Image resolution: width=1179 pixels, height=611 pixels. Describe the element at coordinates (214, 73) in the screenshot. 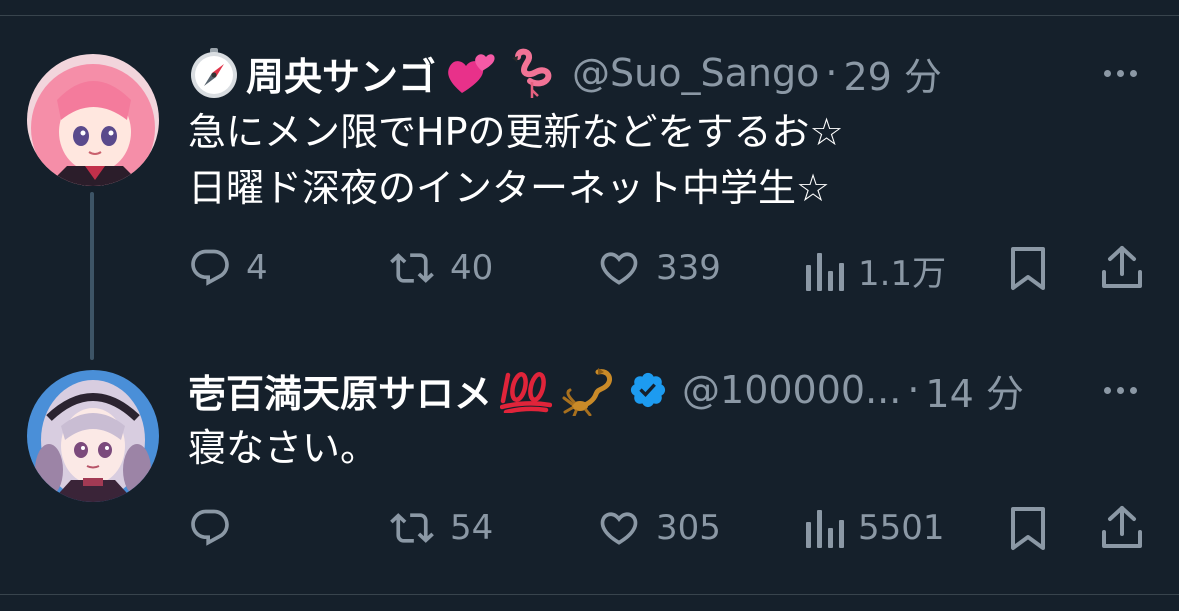

I see `compass-icon` at that location.